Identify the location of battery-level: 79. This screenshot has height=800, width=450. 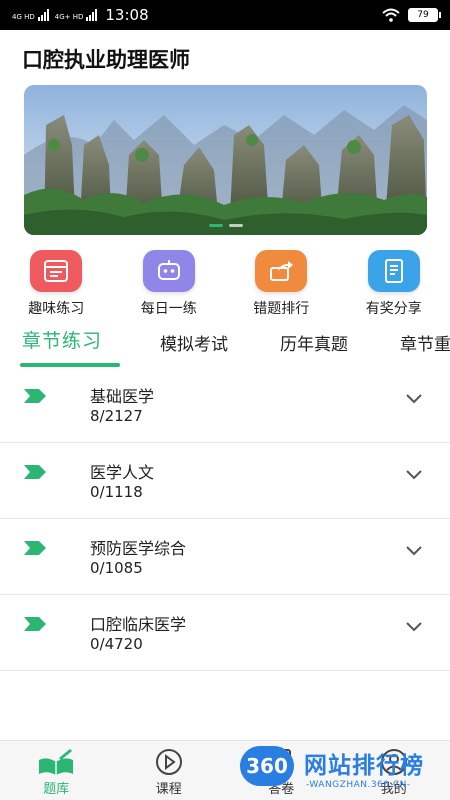
(423, 15).